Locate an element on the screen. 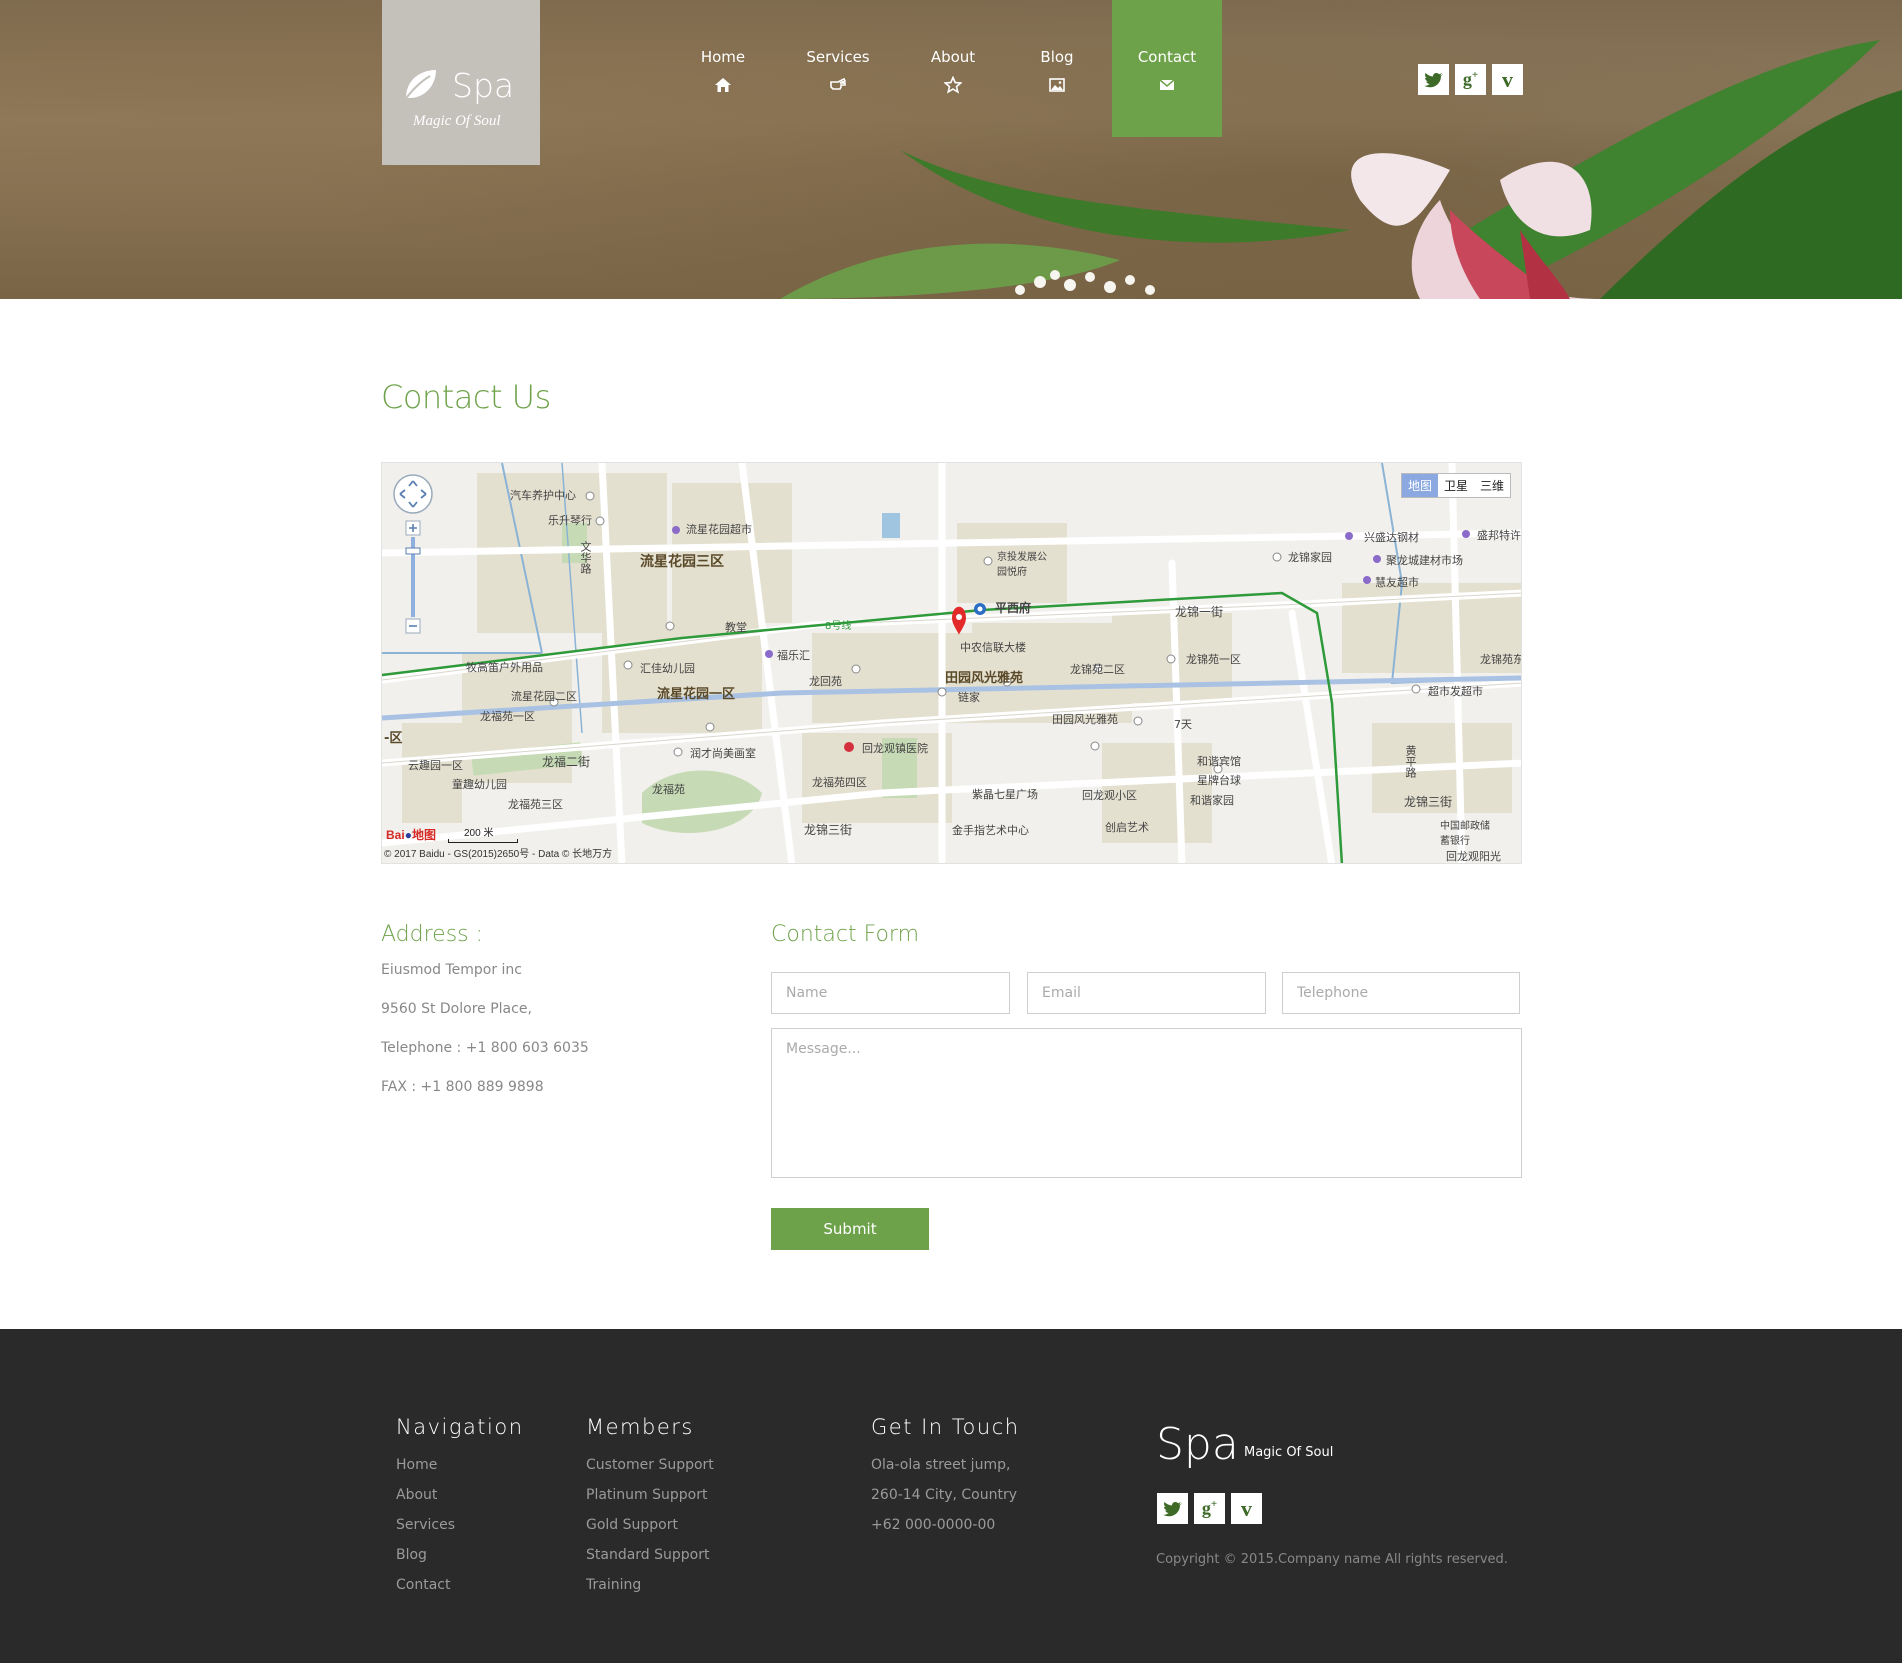 The width and height of the screenshot is (1902, 1663). map-label: 龙福二街 is located at coordinates (566, 762).